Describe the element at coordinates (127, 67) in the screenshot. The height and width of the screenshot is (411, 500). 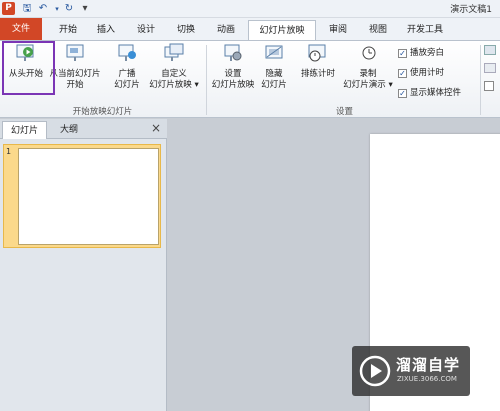
I see `broadcast-slideshow-button: 广播 幻灯片` at that location.